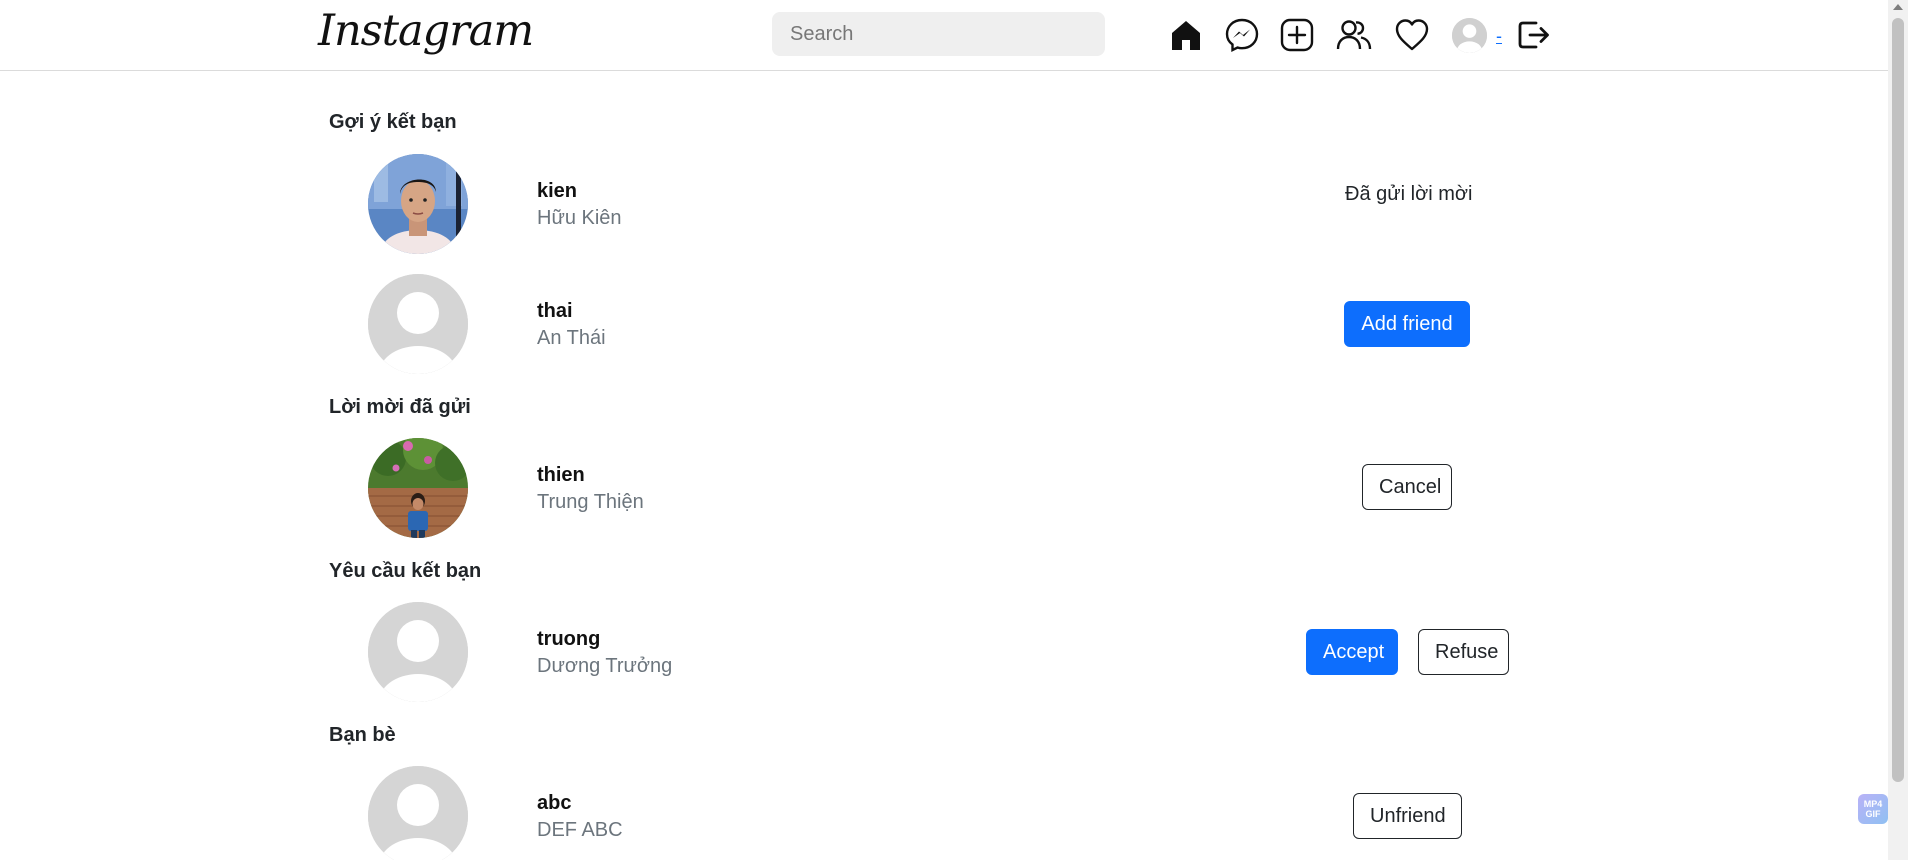 This screenshot has width=1908, height=860. What do you see at coordinates (561, 475) in the screenshot?
I see `username: thien` at bounding box center [561, 475].